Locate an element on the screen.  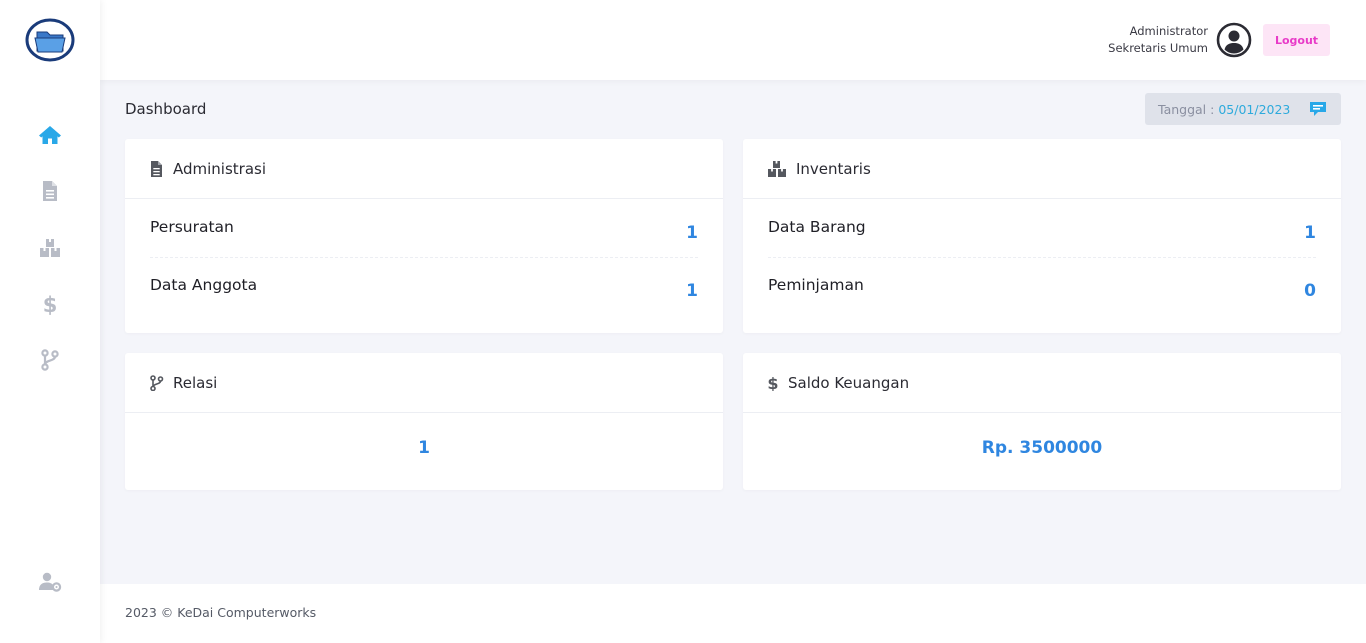
sidebar-item-relasi is located at coordinates (50, 360).